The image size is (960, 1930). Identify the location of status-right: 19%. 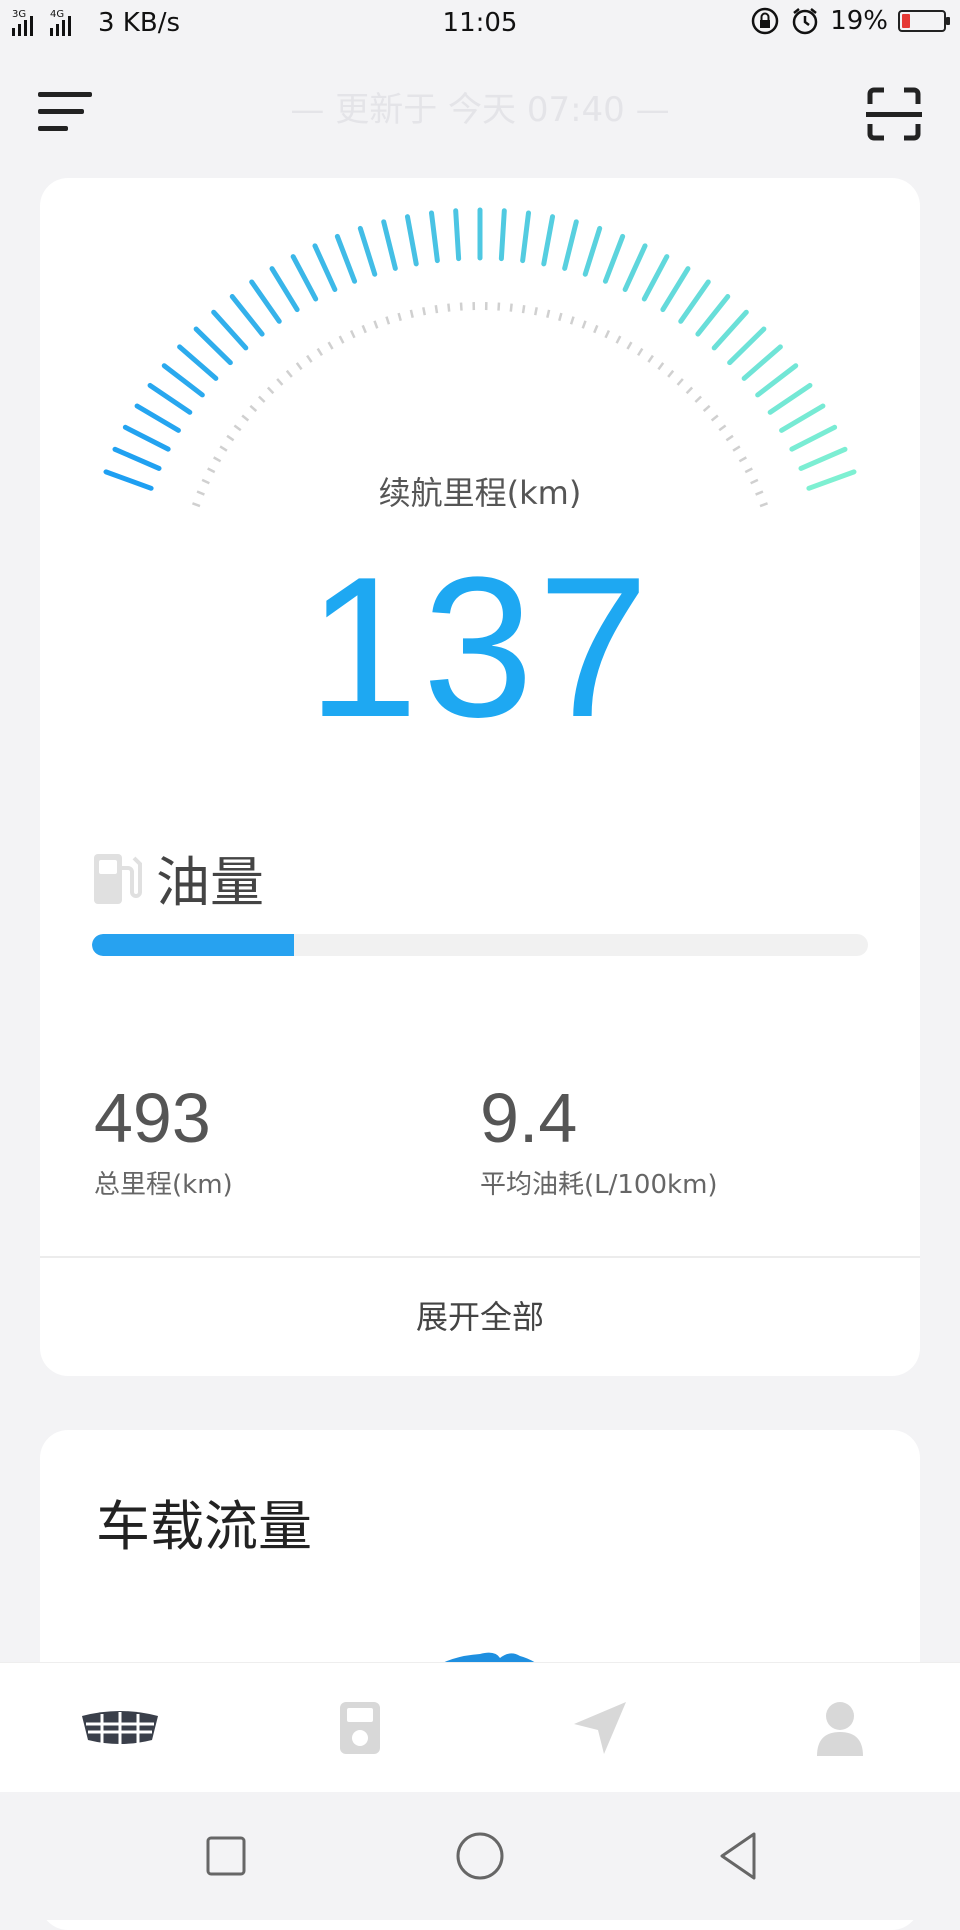
(848, 21).